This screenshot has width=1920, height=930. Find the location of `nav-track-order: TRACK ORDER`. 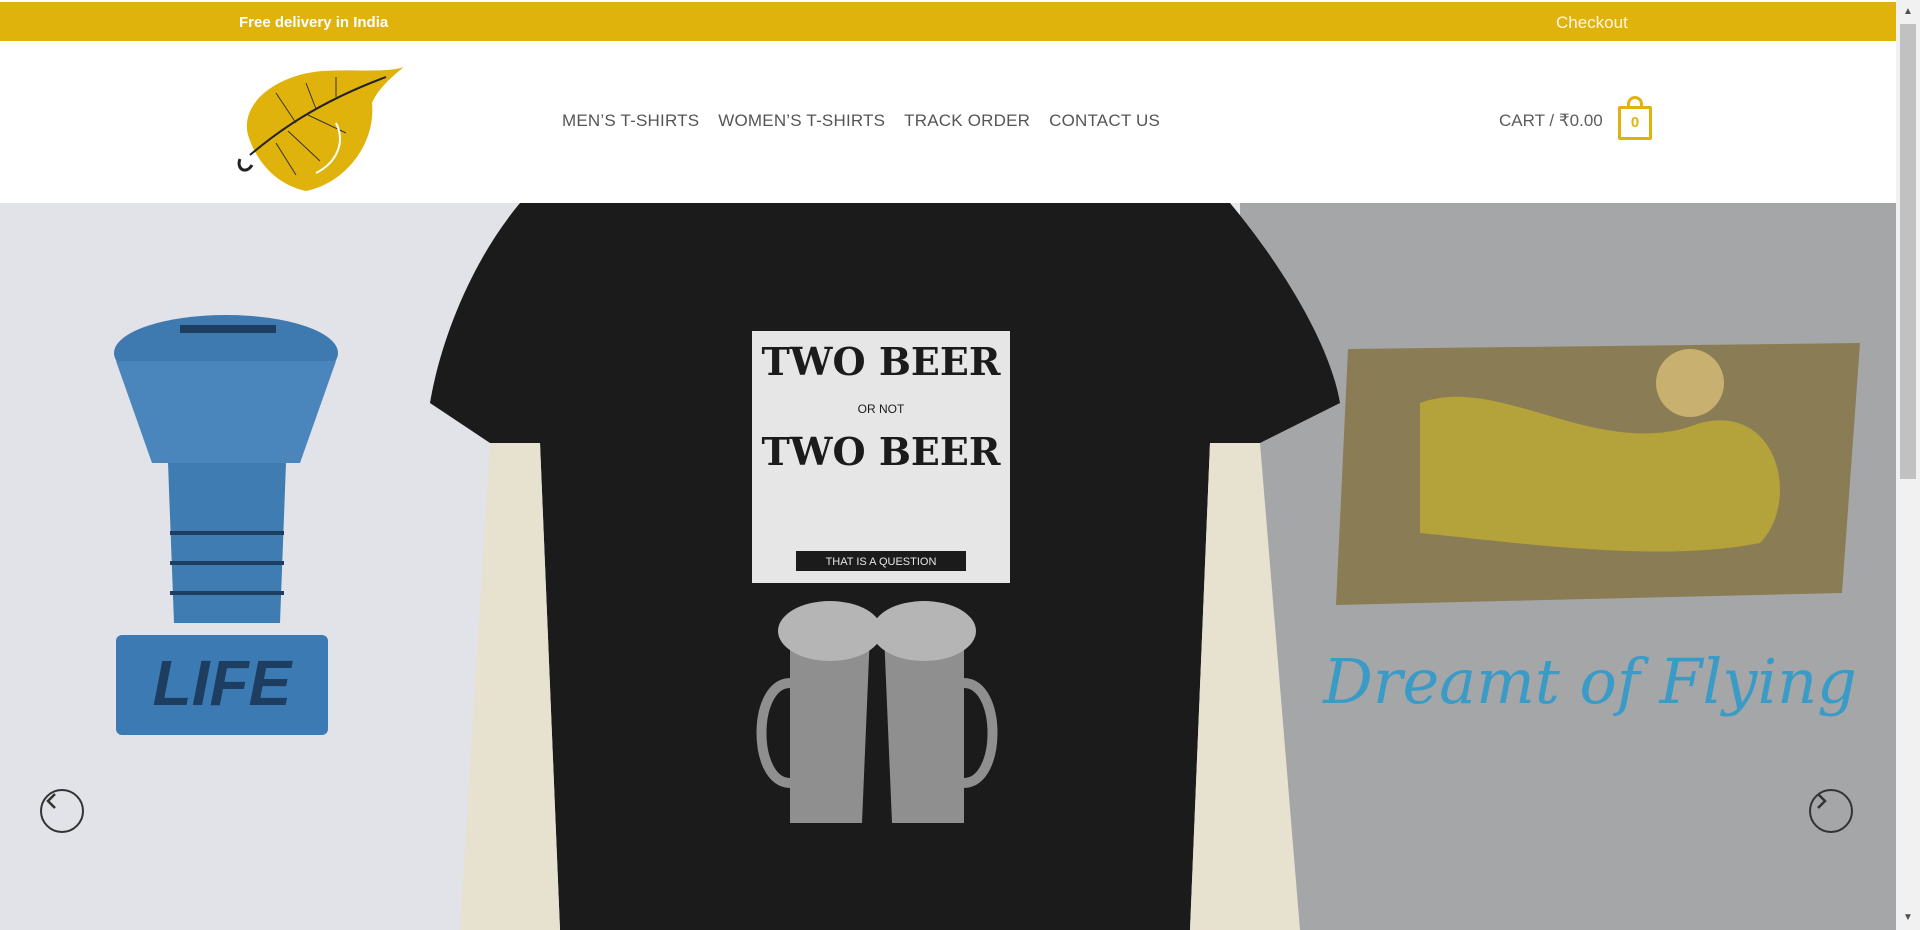

nav-track-order: TRACK ORDER is located at coordinates (967, 121).